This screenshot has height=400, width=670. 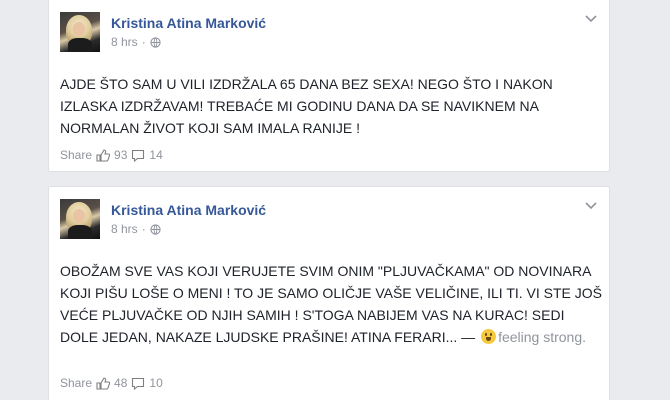 I want to click on like-count: 93, so click(x=120, y=155).